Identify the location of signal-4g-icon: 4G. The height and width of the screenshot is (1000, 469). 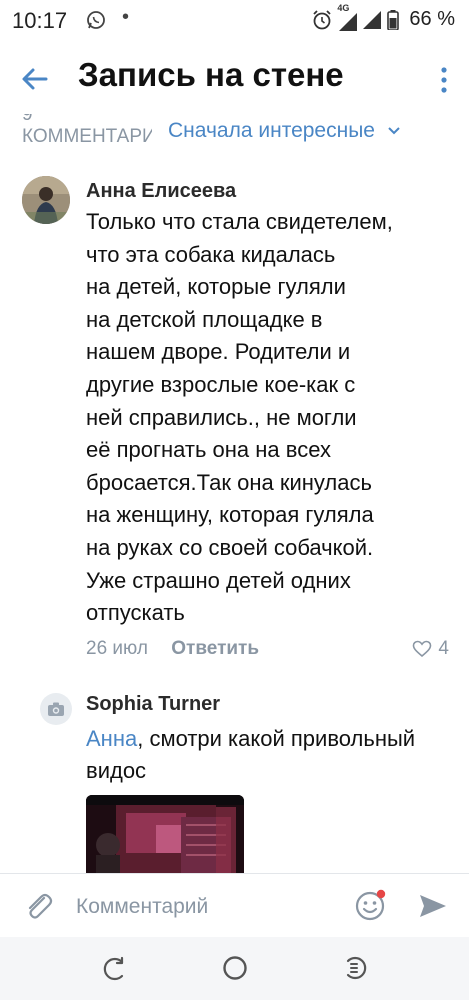
(348, 17).